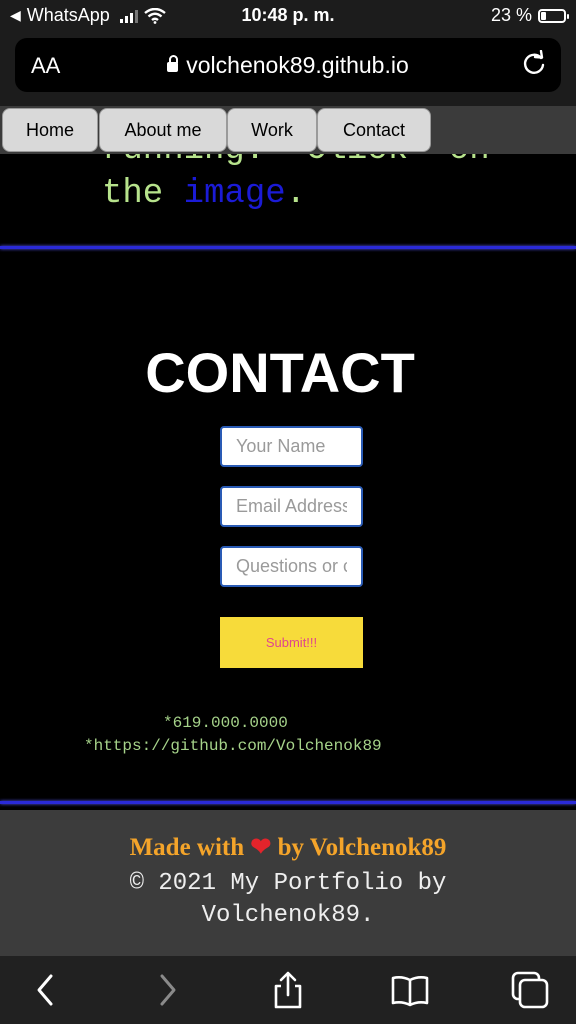 This screenshot has width=576, height=1024. I want to click on github-link: *https://github.com/Volchenok89, so click(233, 746).